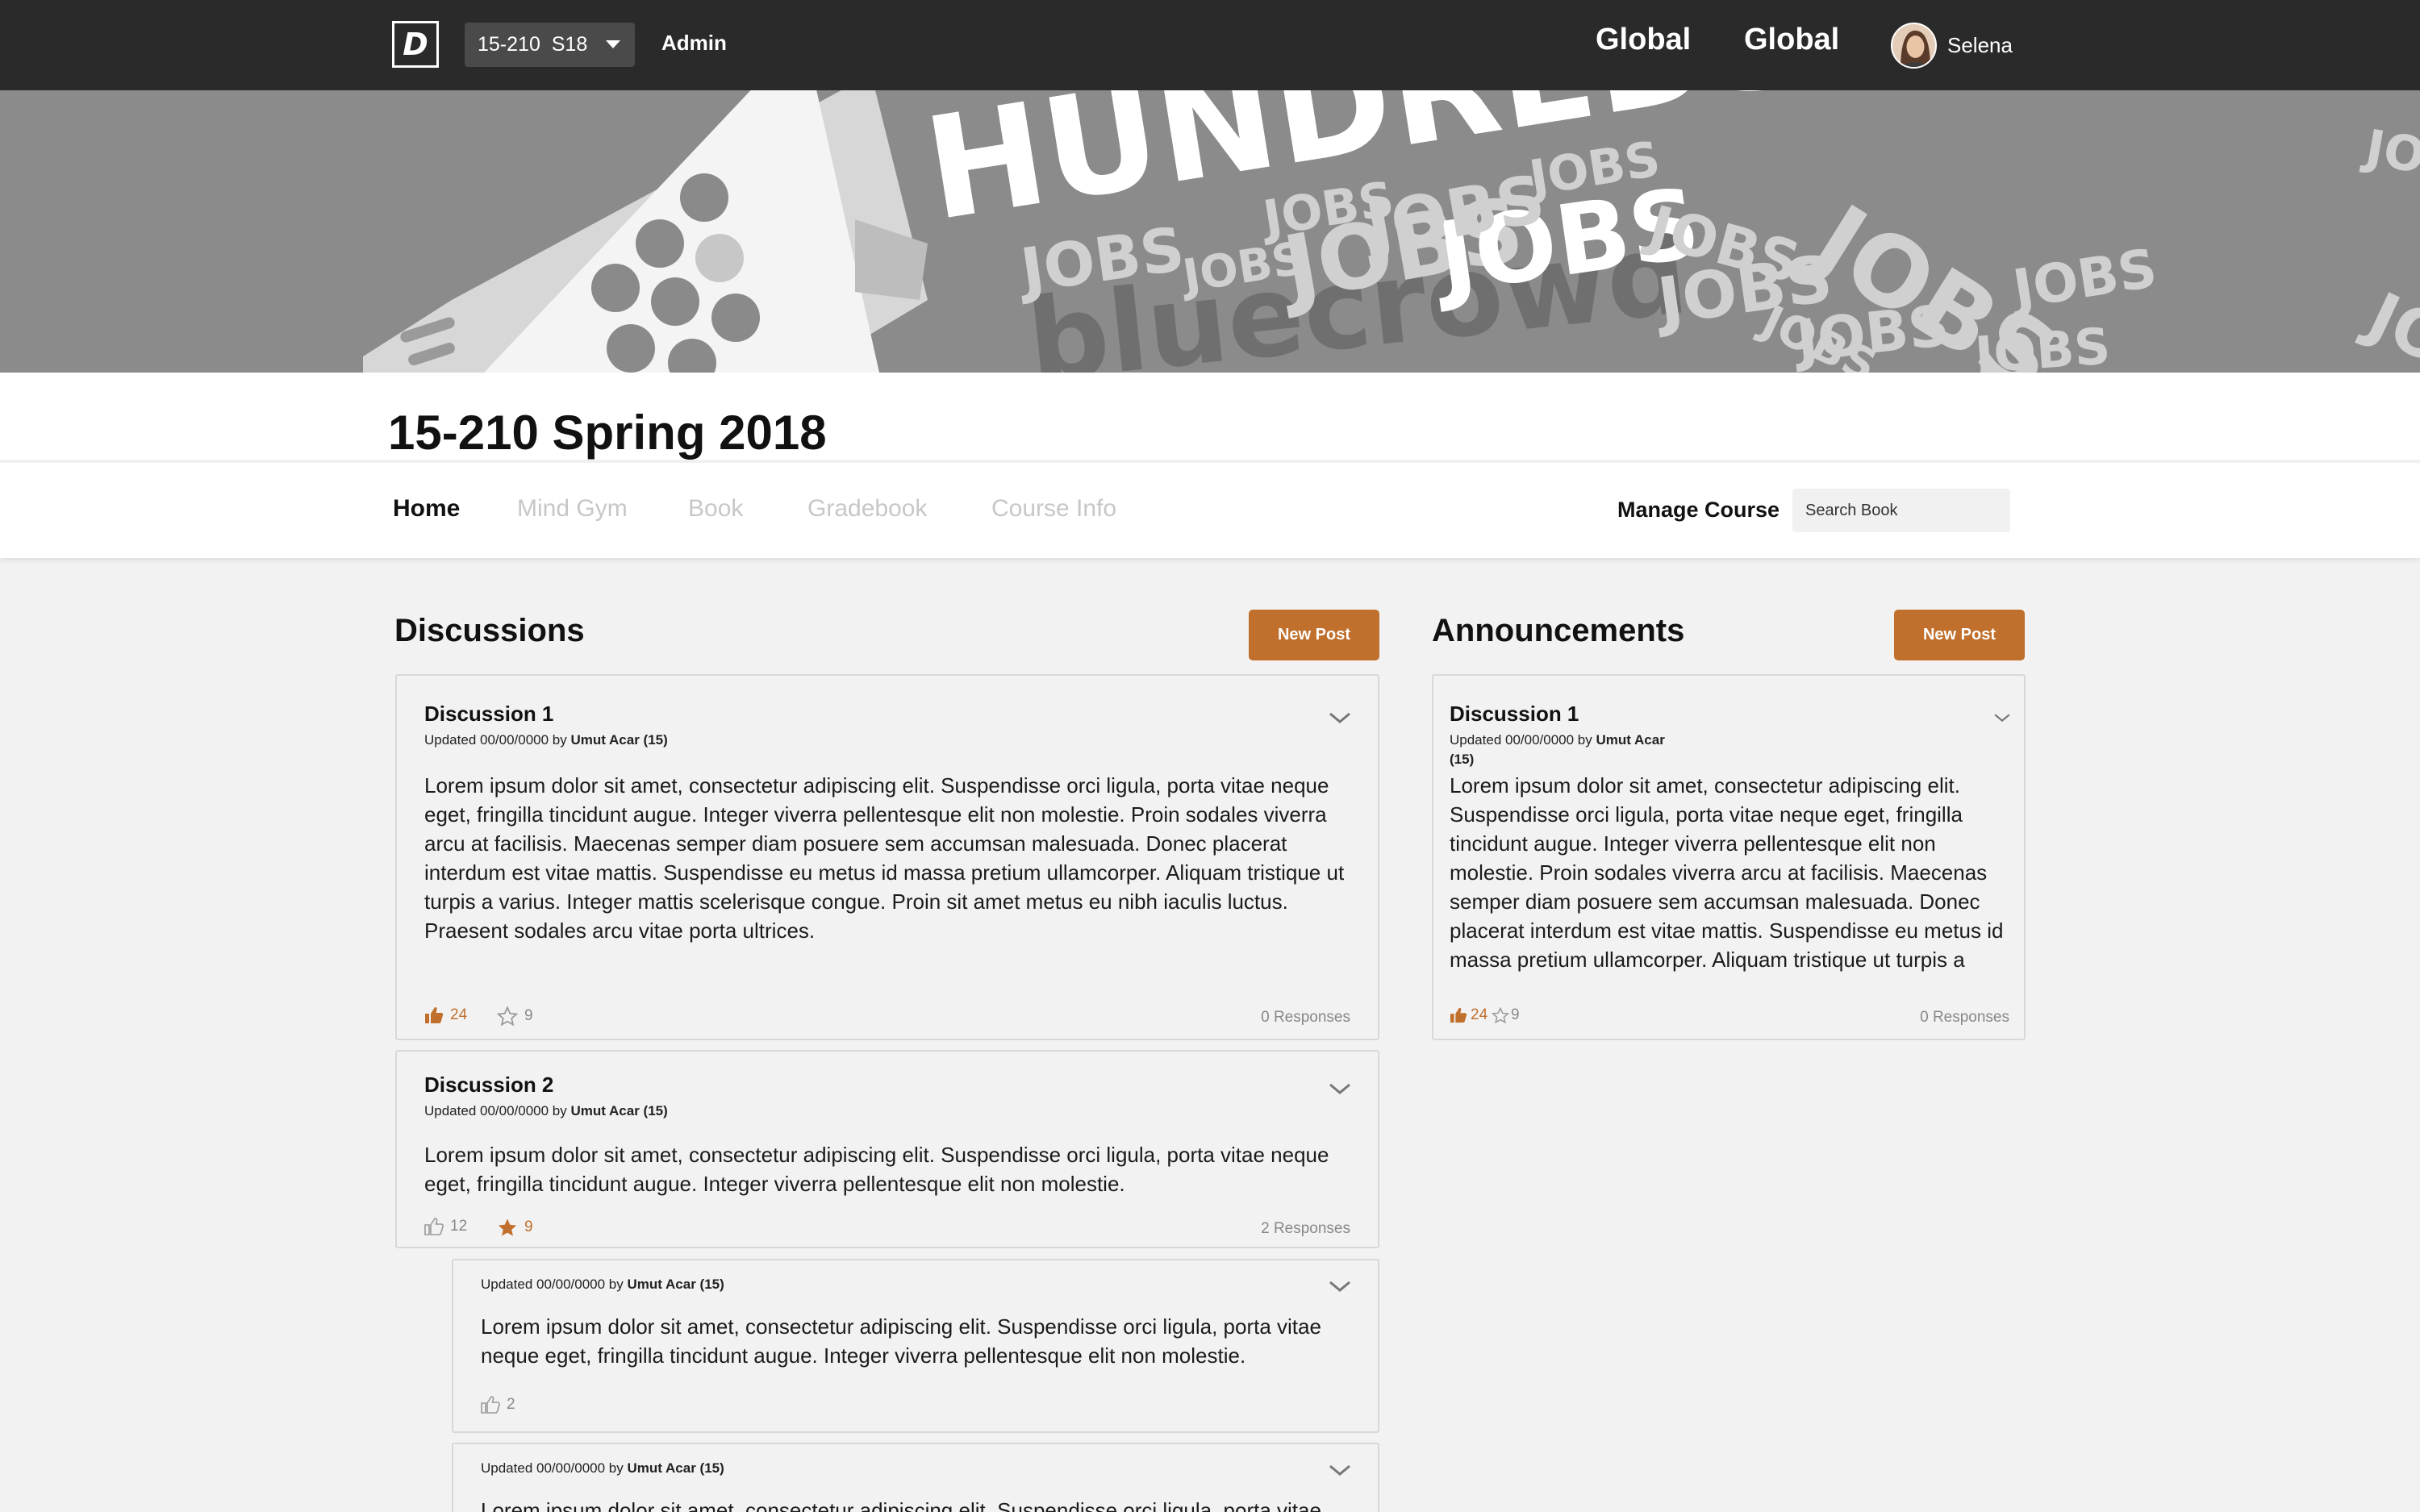 The image size is (2420, 1512). What do you see at coordinates (533, 44) in the screenshot?
I see `course-selector-value: 15-210 S18` at bounding box center [533, 44].